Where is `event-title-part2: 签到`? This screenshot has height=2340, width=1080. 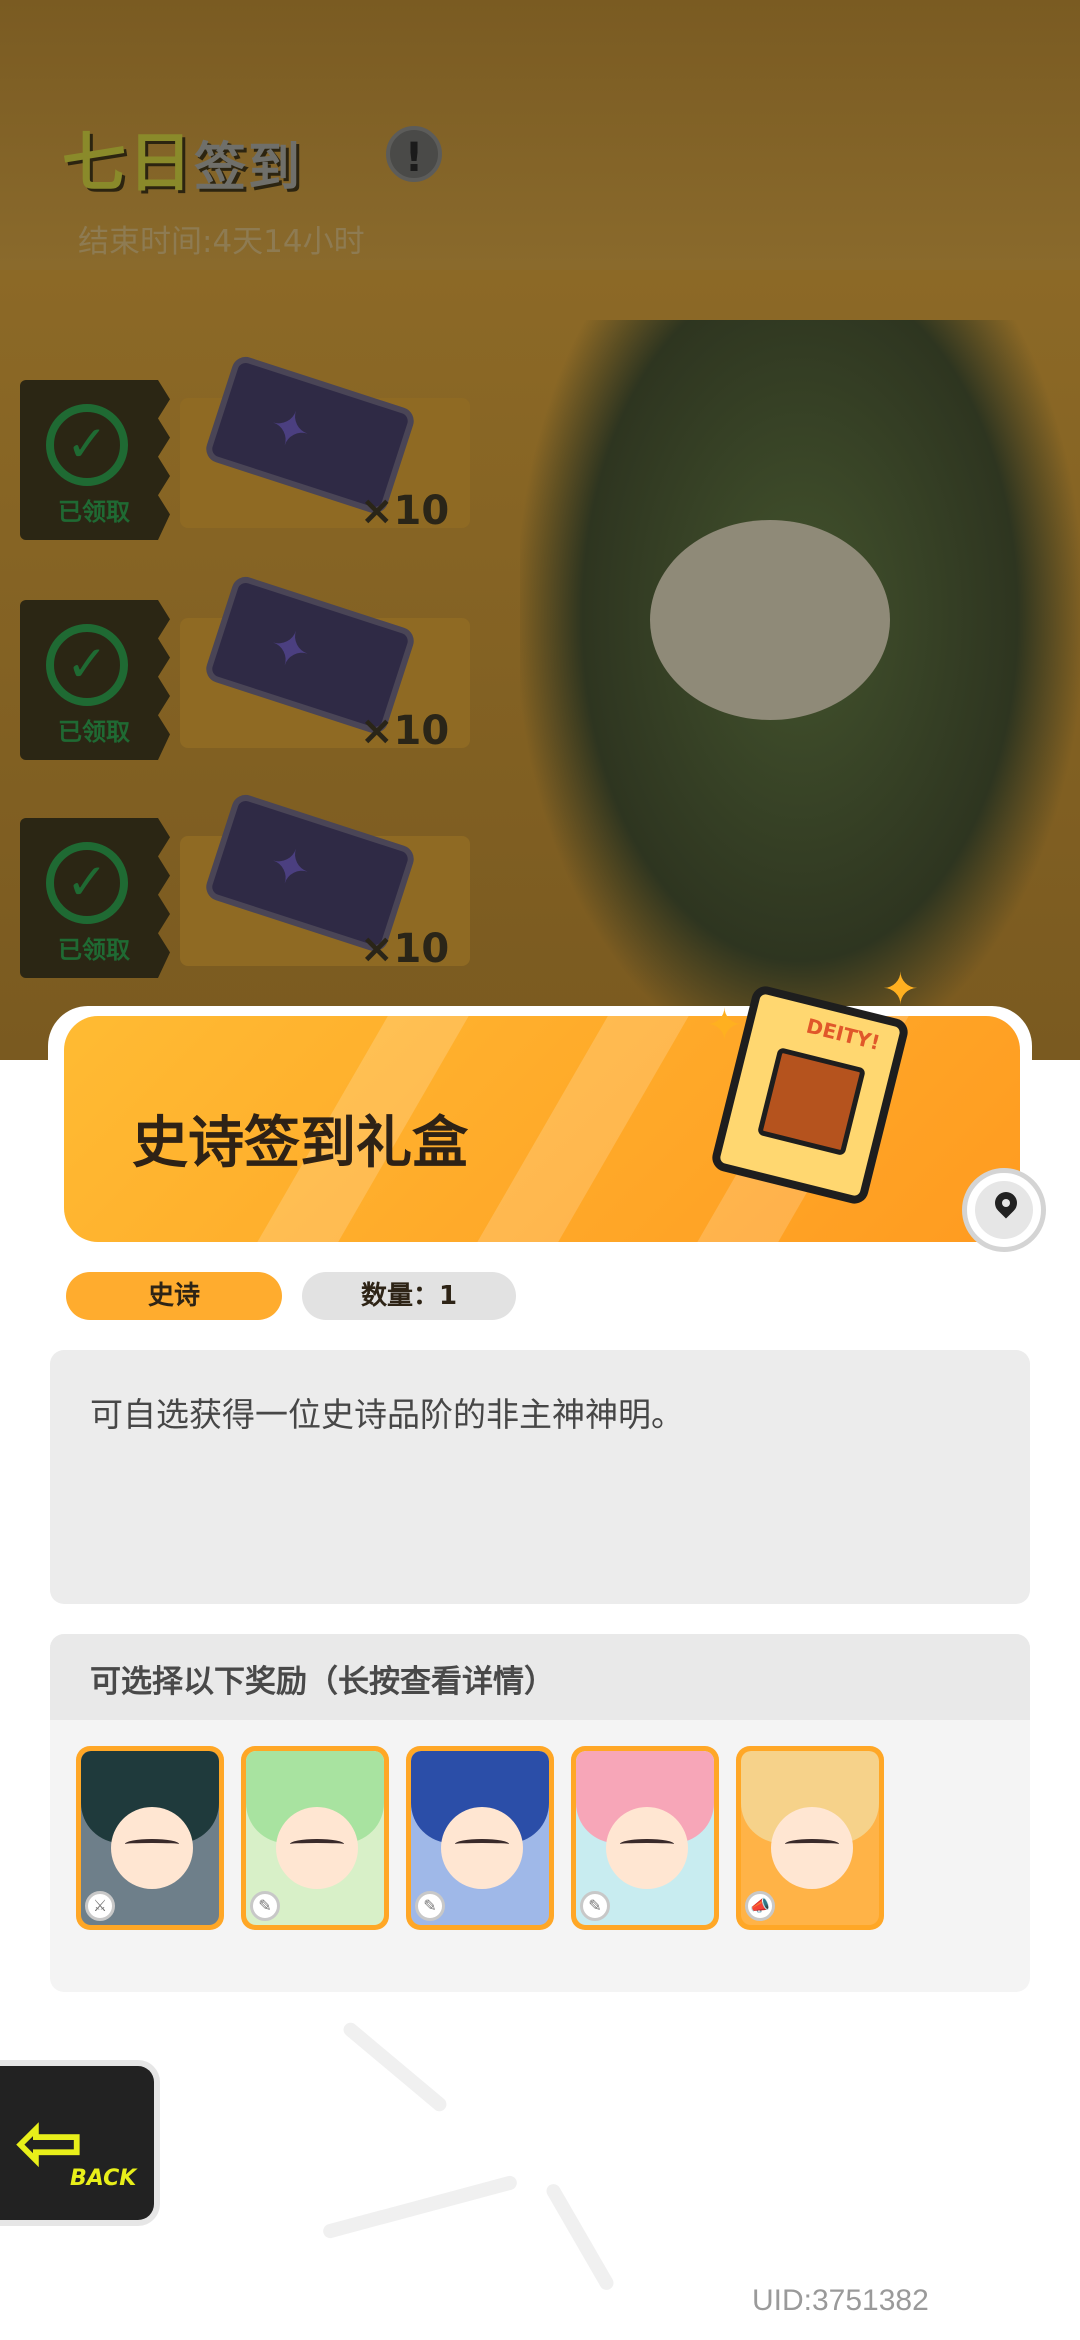 event-title-part2: 签到 is located at coordinates (248, 168).